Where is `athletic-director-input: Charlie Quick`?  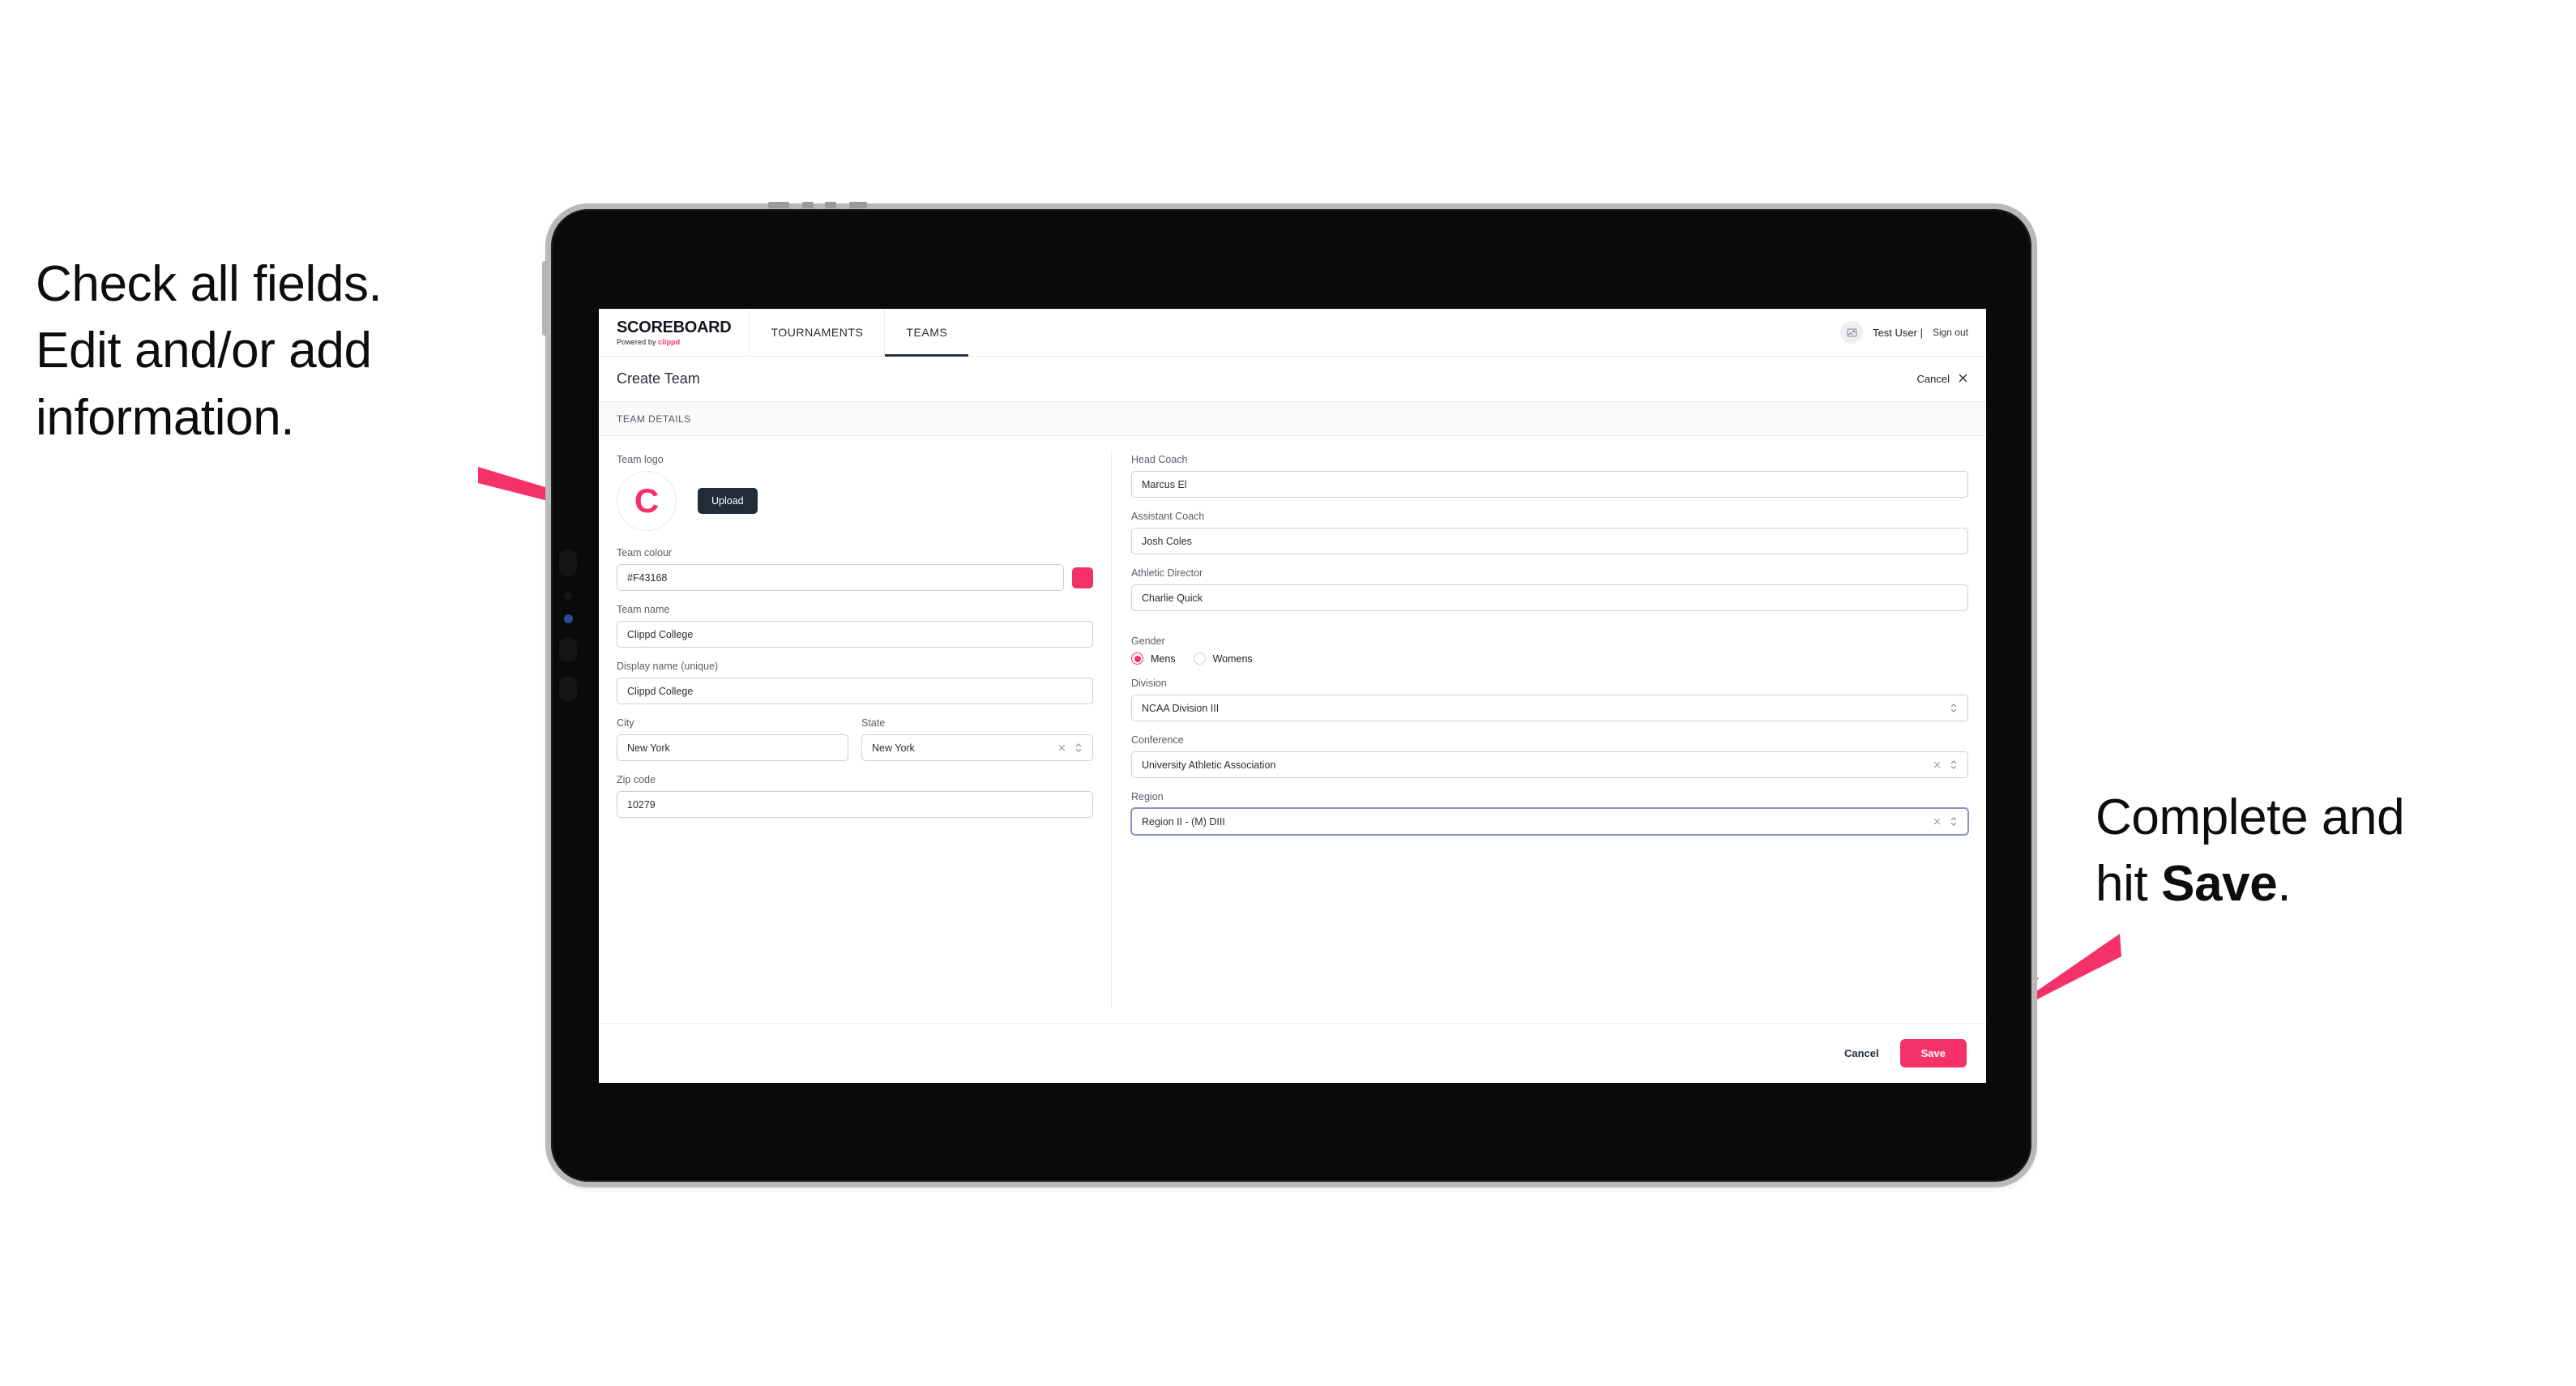 athletic-director-input: Charlie Quick is located at coordinates (1549, 597).